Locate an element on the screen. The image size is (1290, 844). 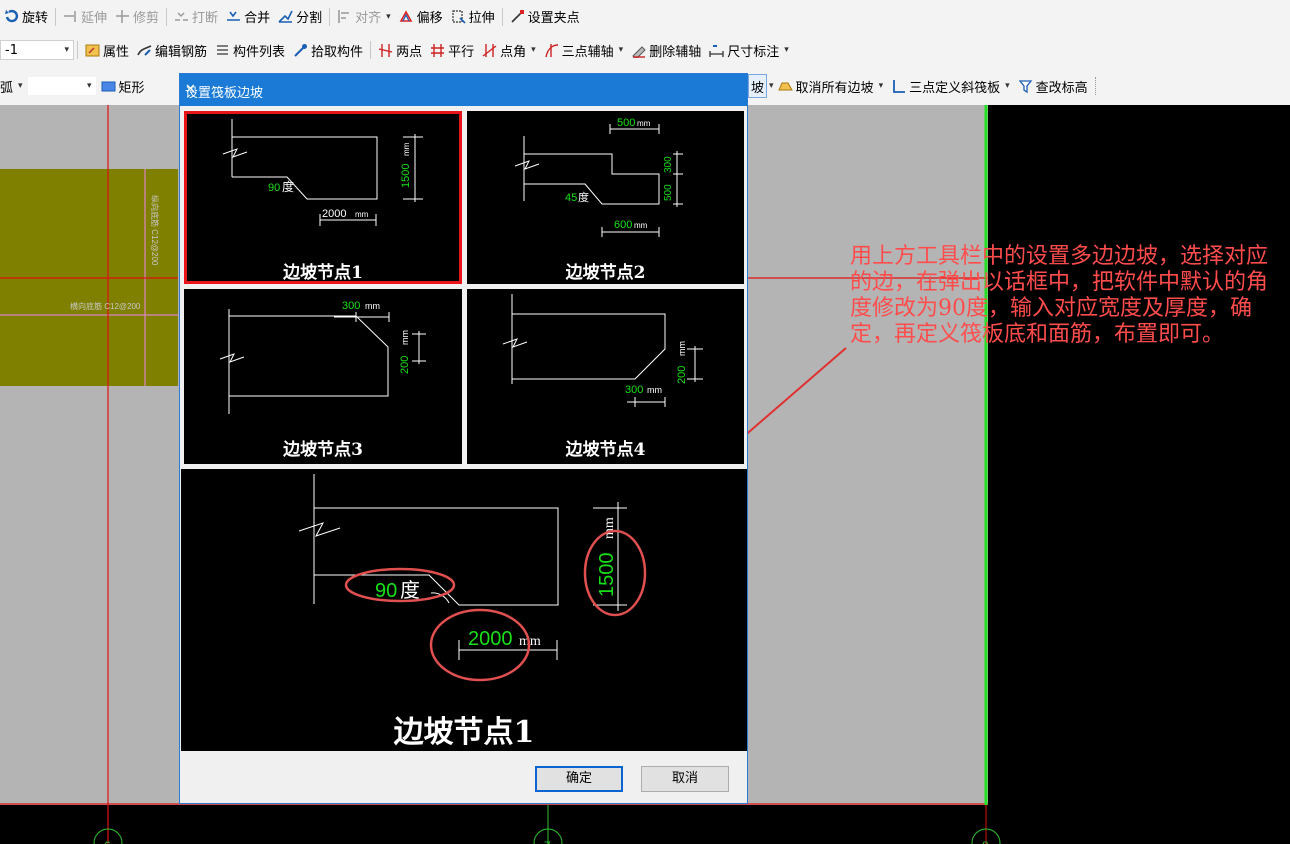
svg-text: 90 is located at coordinates (274, 188).